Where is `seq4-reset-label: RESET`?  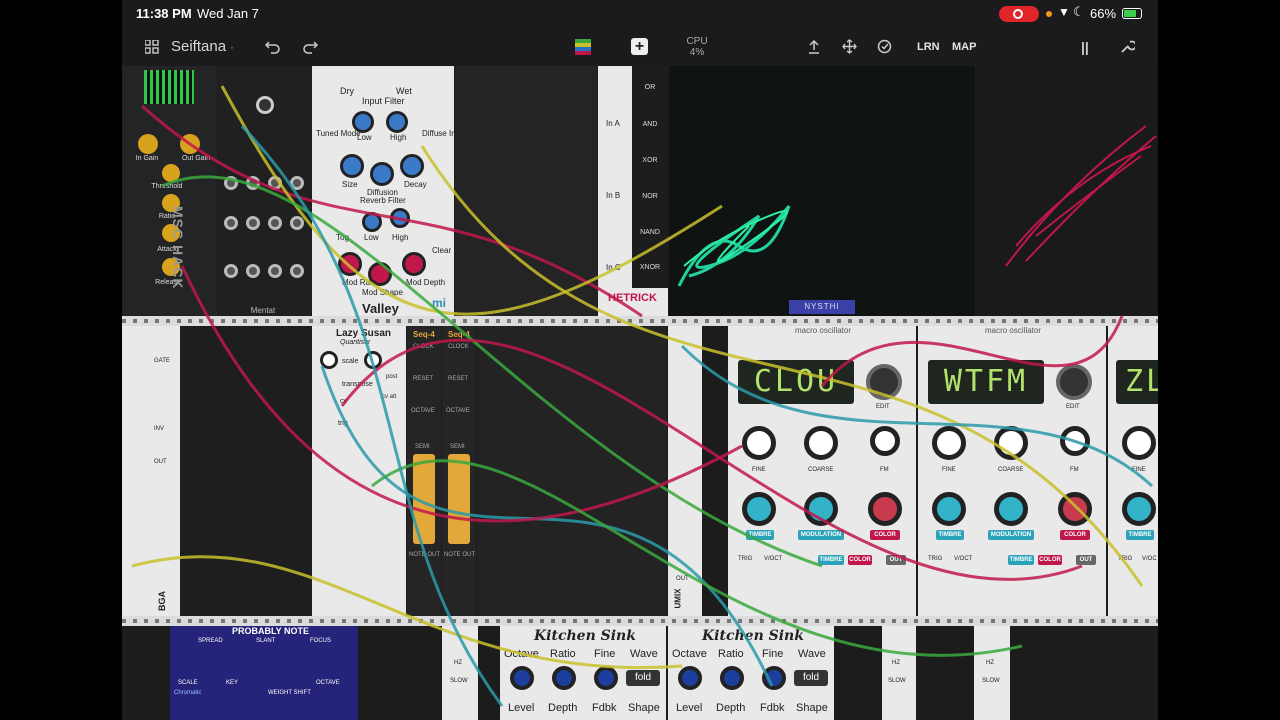 seq4-reset-label: RESET is located at coordinates (423, 379).